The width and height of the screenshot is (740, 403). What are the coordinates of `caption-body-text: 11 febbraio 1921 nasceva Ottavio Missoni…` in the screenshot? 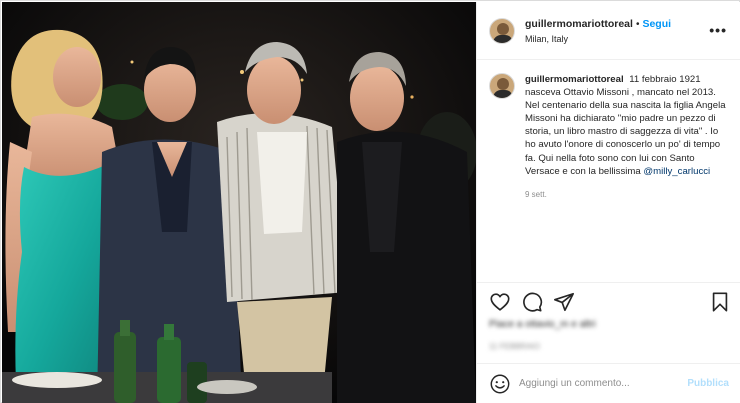 It's located at (625, 125).